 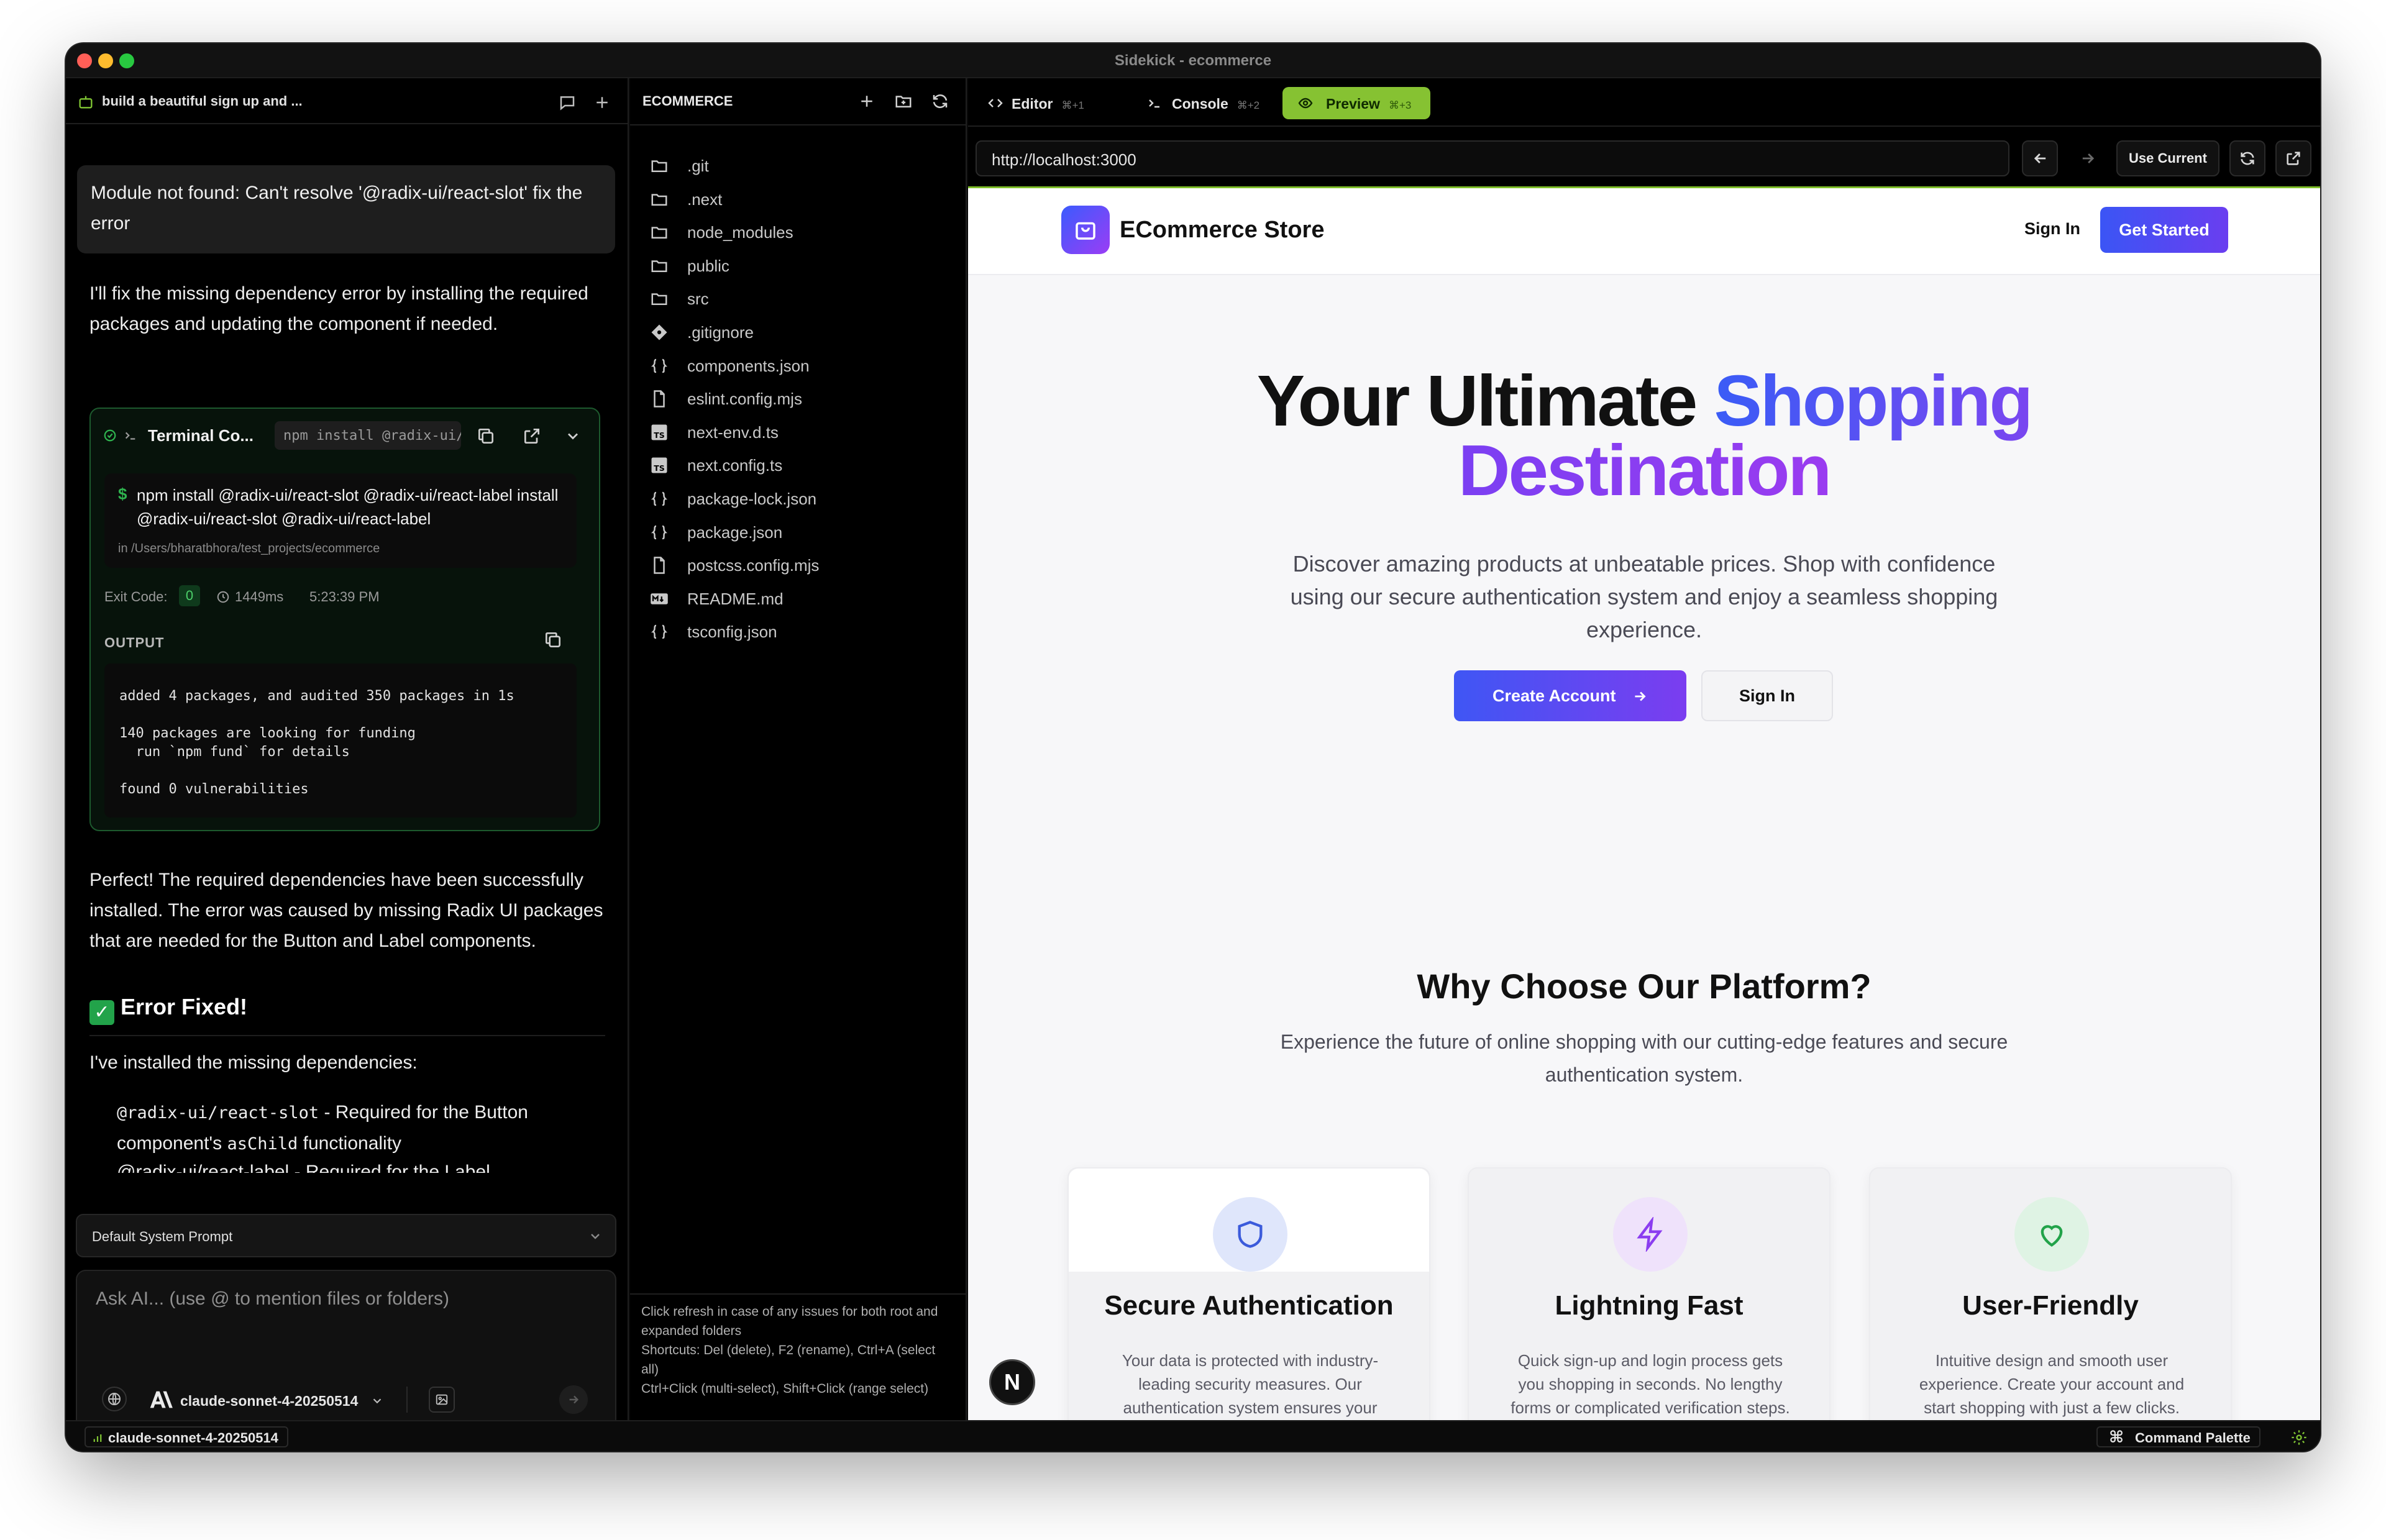 I want to click on nav-sign-in-button: Sign In, so click(x=2052, y=229).